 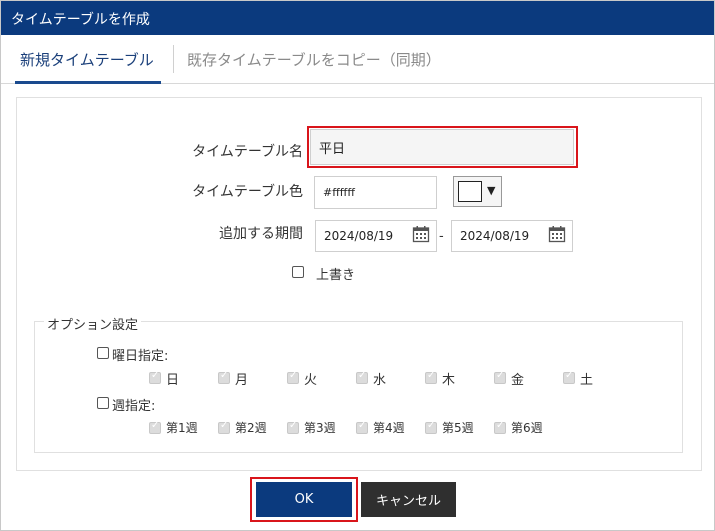 I want to click on ok-button-highlight, so click(x=304, y=499).